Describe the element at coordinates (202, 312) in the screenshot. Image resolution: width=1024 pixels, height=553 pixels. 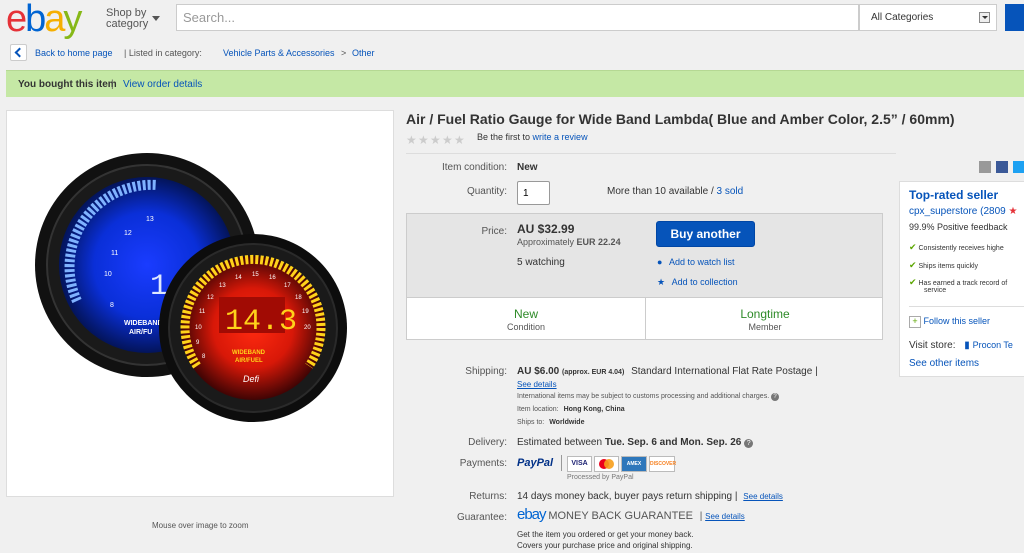
I see `red-tick-label: 11` at that location.